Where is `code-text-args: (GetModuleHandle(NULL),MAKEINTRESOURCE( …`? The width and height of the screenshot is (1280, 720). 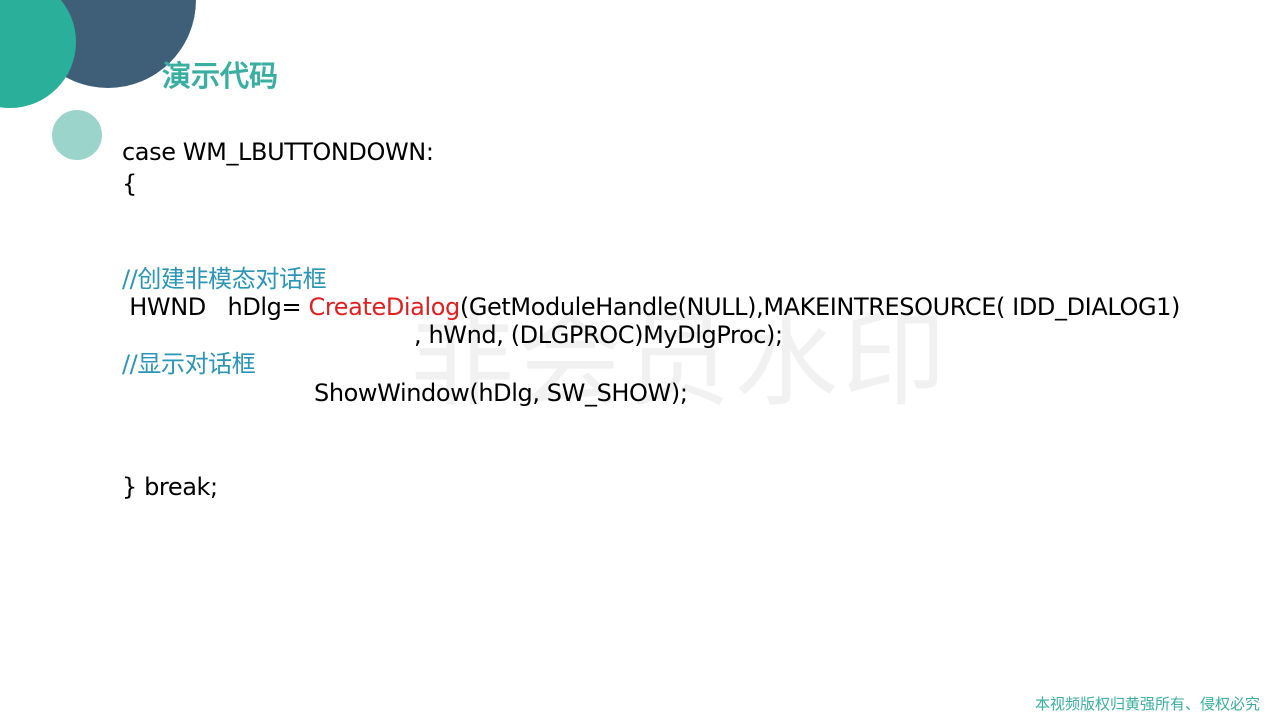 code-text-args: (GetModuleHandle(NULL),MAKEINTRESOURCE( … is located at coordinates (820, 307).